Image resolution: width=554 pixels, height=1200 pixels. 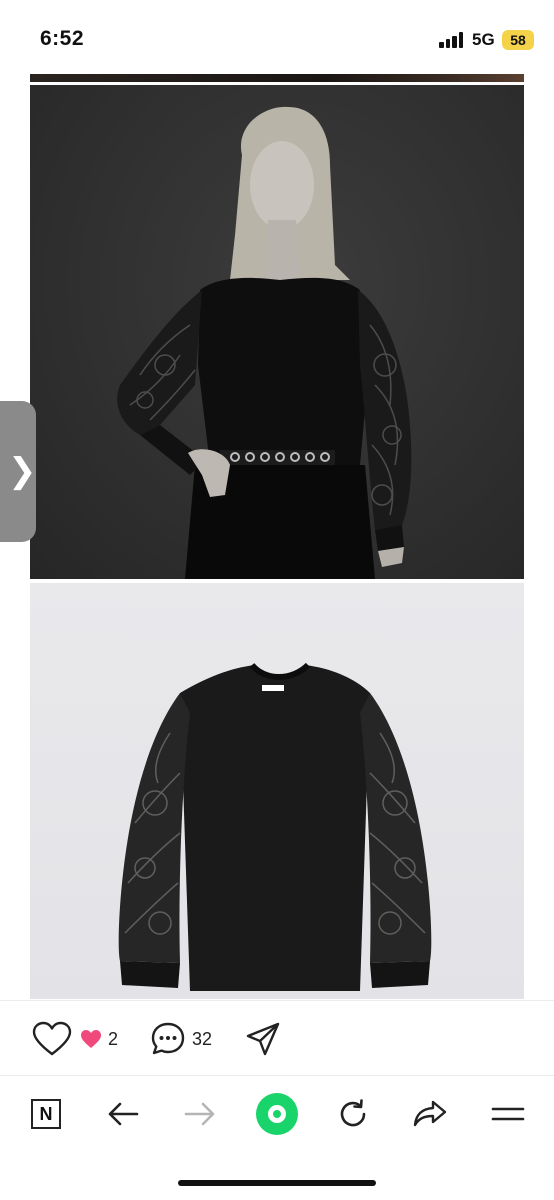 What do you see at coordinates (91, 1039) in the screenshot?
I see `pink-heart-icon` at bounding box center [91, 1039].